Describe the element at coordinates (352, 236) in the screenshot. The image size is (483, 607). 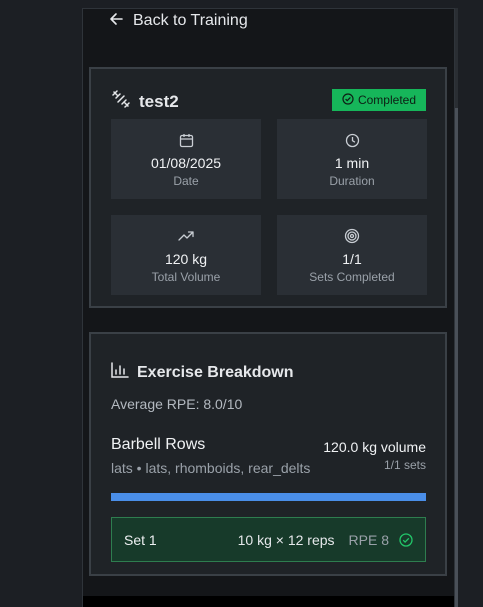
I see `target-icon` at that location.